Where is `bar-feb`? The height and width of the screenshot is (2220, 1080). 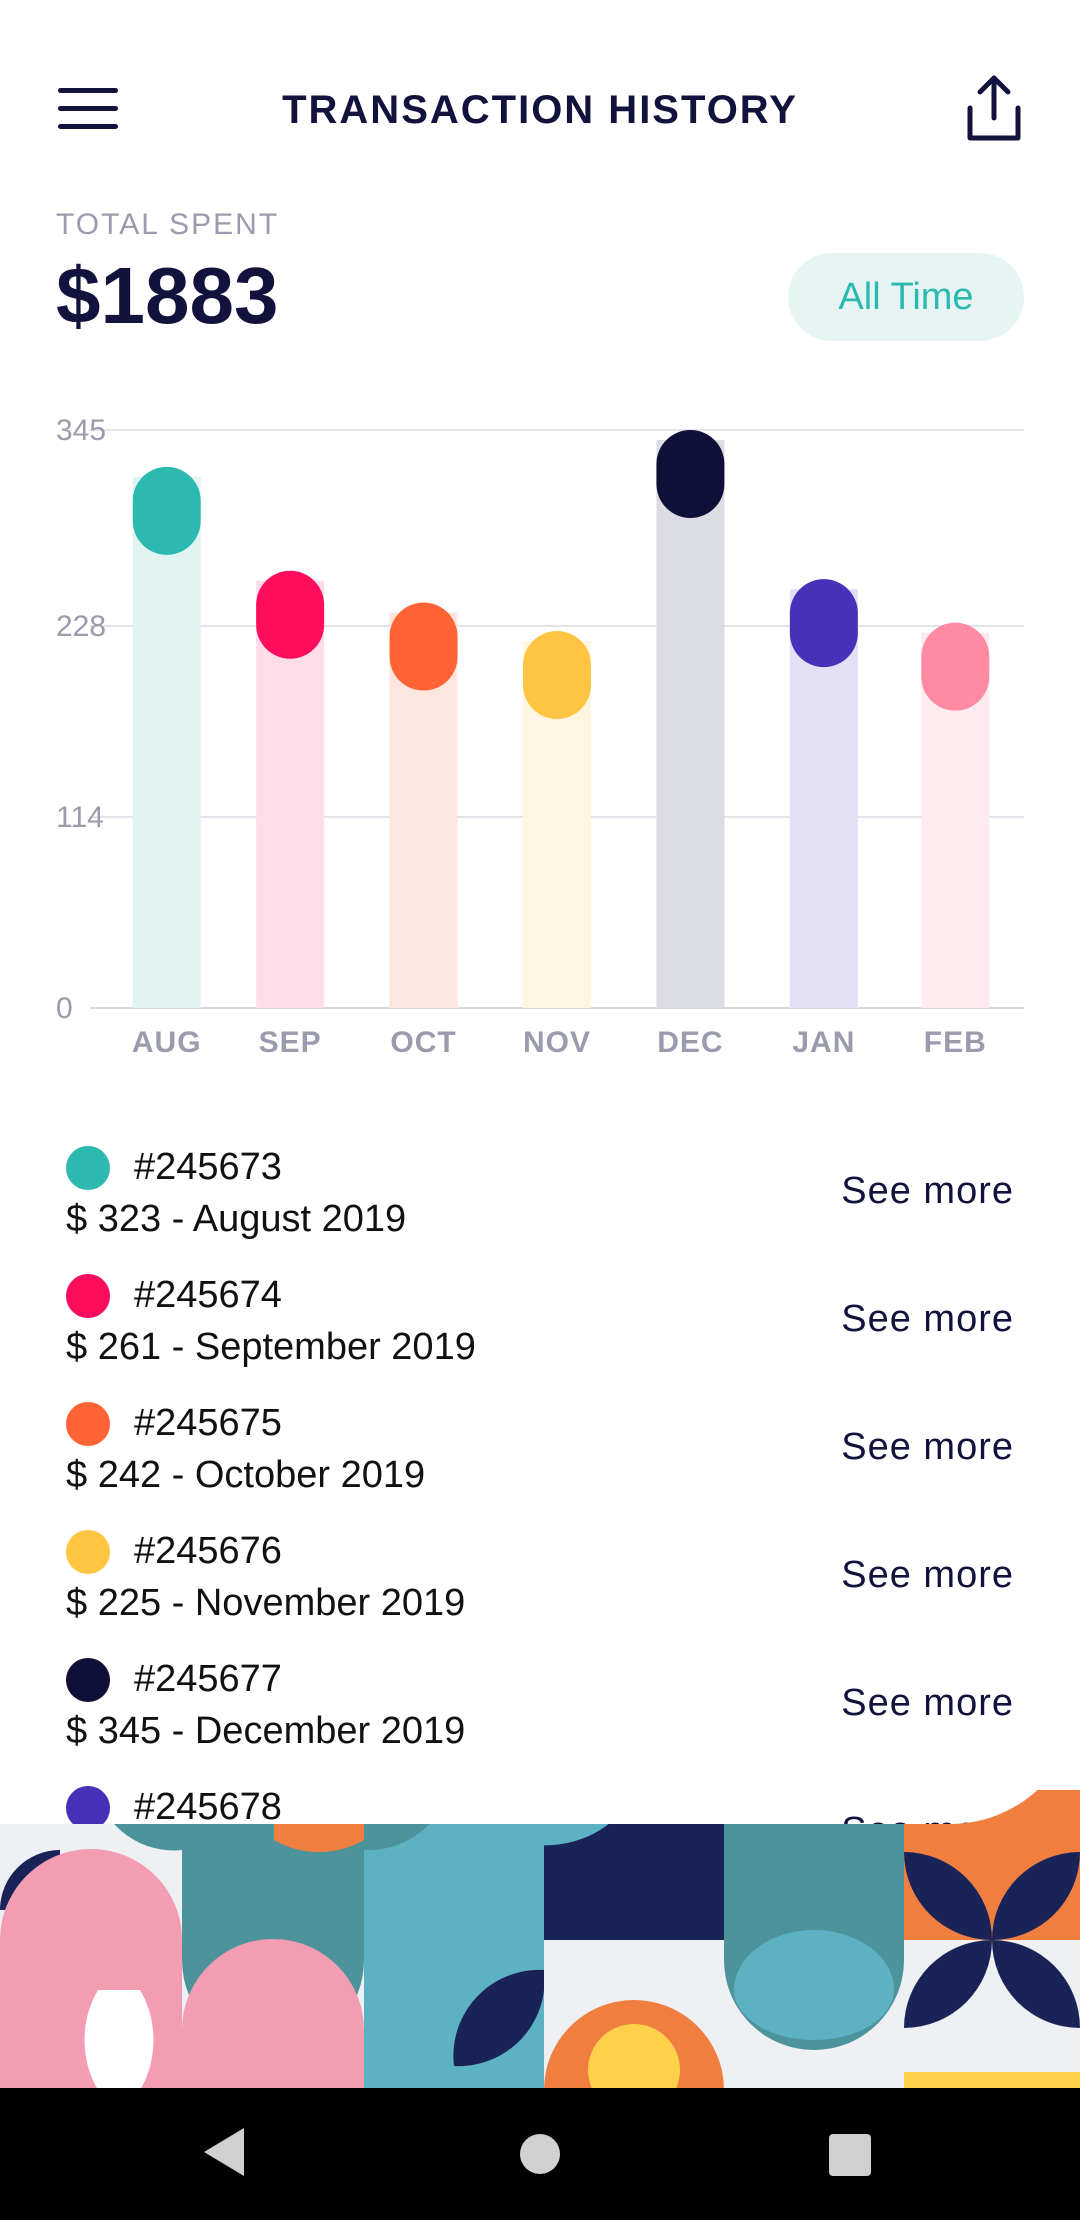 bar-feb is located at coordinates (955, 666).